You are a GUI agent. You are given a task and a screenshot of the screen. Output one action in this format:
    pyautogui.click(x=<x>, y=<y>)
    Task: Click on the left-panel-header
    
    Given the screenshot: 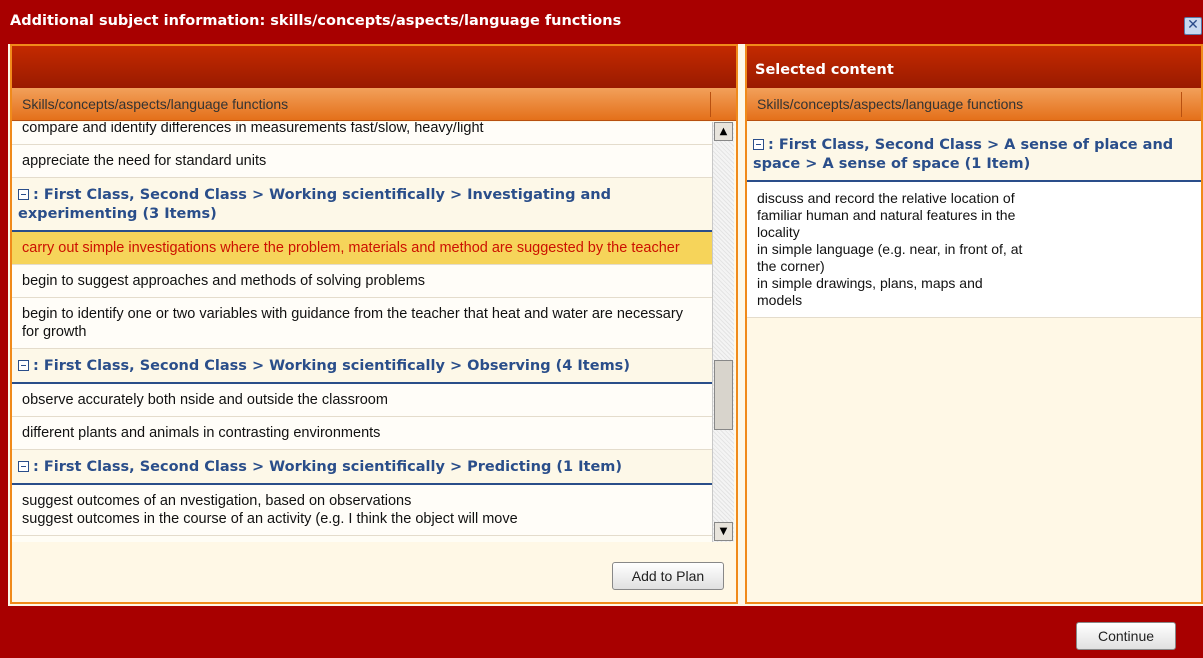 What is the action you would take?
    pyautogui.click(x=374, y=67)
    